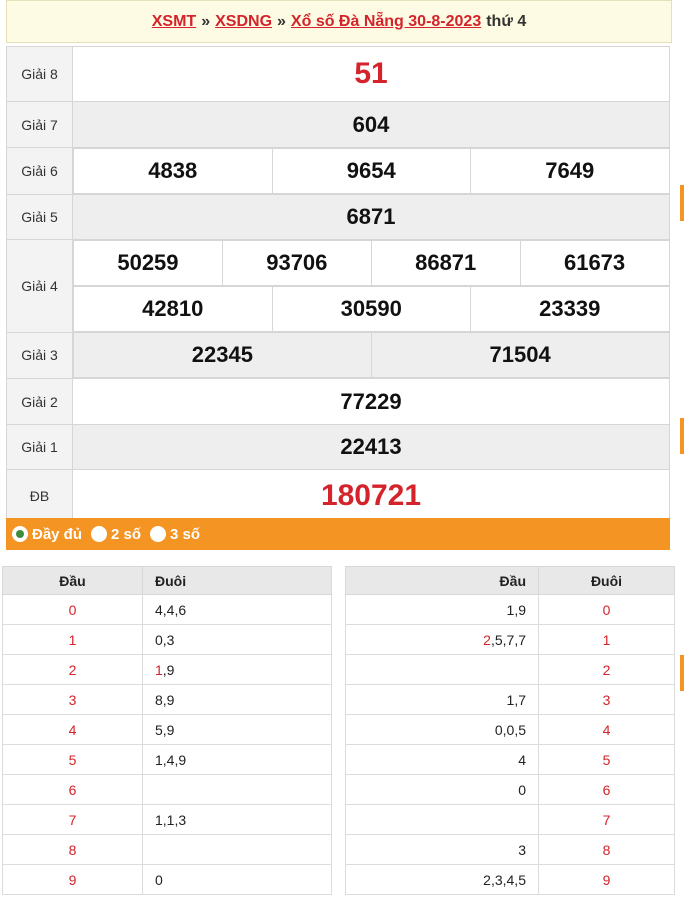 The height and width of the screenshot is (900, 684). What do you see at coordinates (39, 355) in the screenshot?
I see `prize-label-g3: Giải 3` at bounding box center [39, 355].